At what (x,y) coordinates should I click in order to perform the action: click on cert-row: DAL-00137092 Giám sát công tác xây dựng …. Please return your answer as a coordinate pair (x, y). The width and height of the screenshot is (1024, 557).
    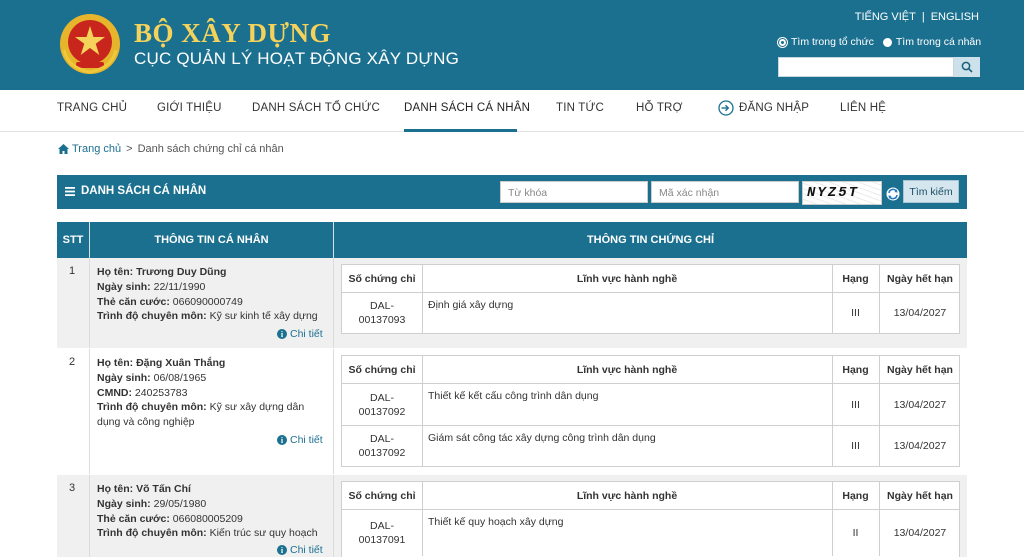
    Looking at the image, I should click on (650, 446).